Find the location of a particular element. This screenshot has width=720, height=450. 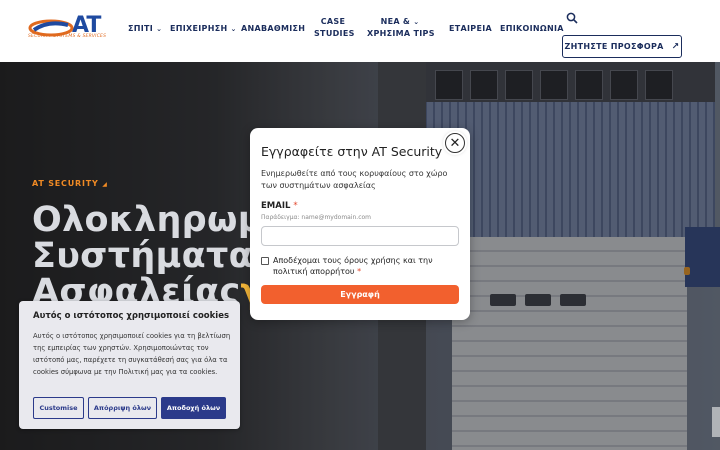

nav-item-case-studies: CASE STUDIES is located at coordinates (334, 28).